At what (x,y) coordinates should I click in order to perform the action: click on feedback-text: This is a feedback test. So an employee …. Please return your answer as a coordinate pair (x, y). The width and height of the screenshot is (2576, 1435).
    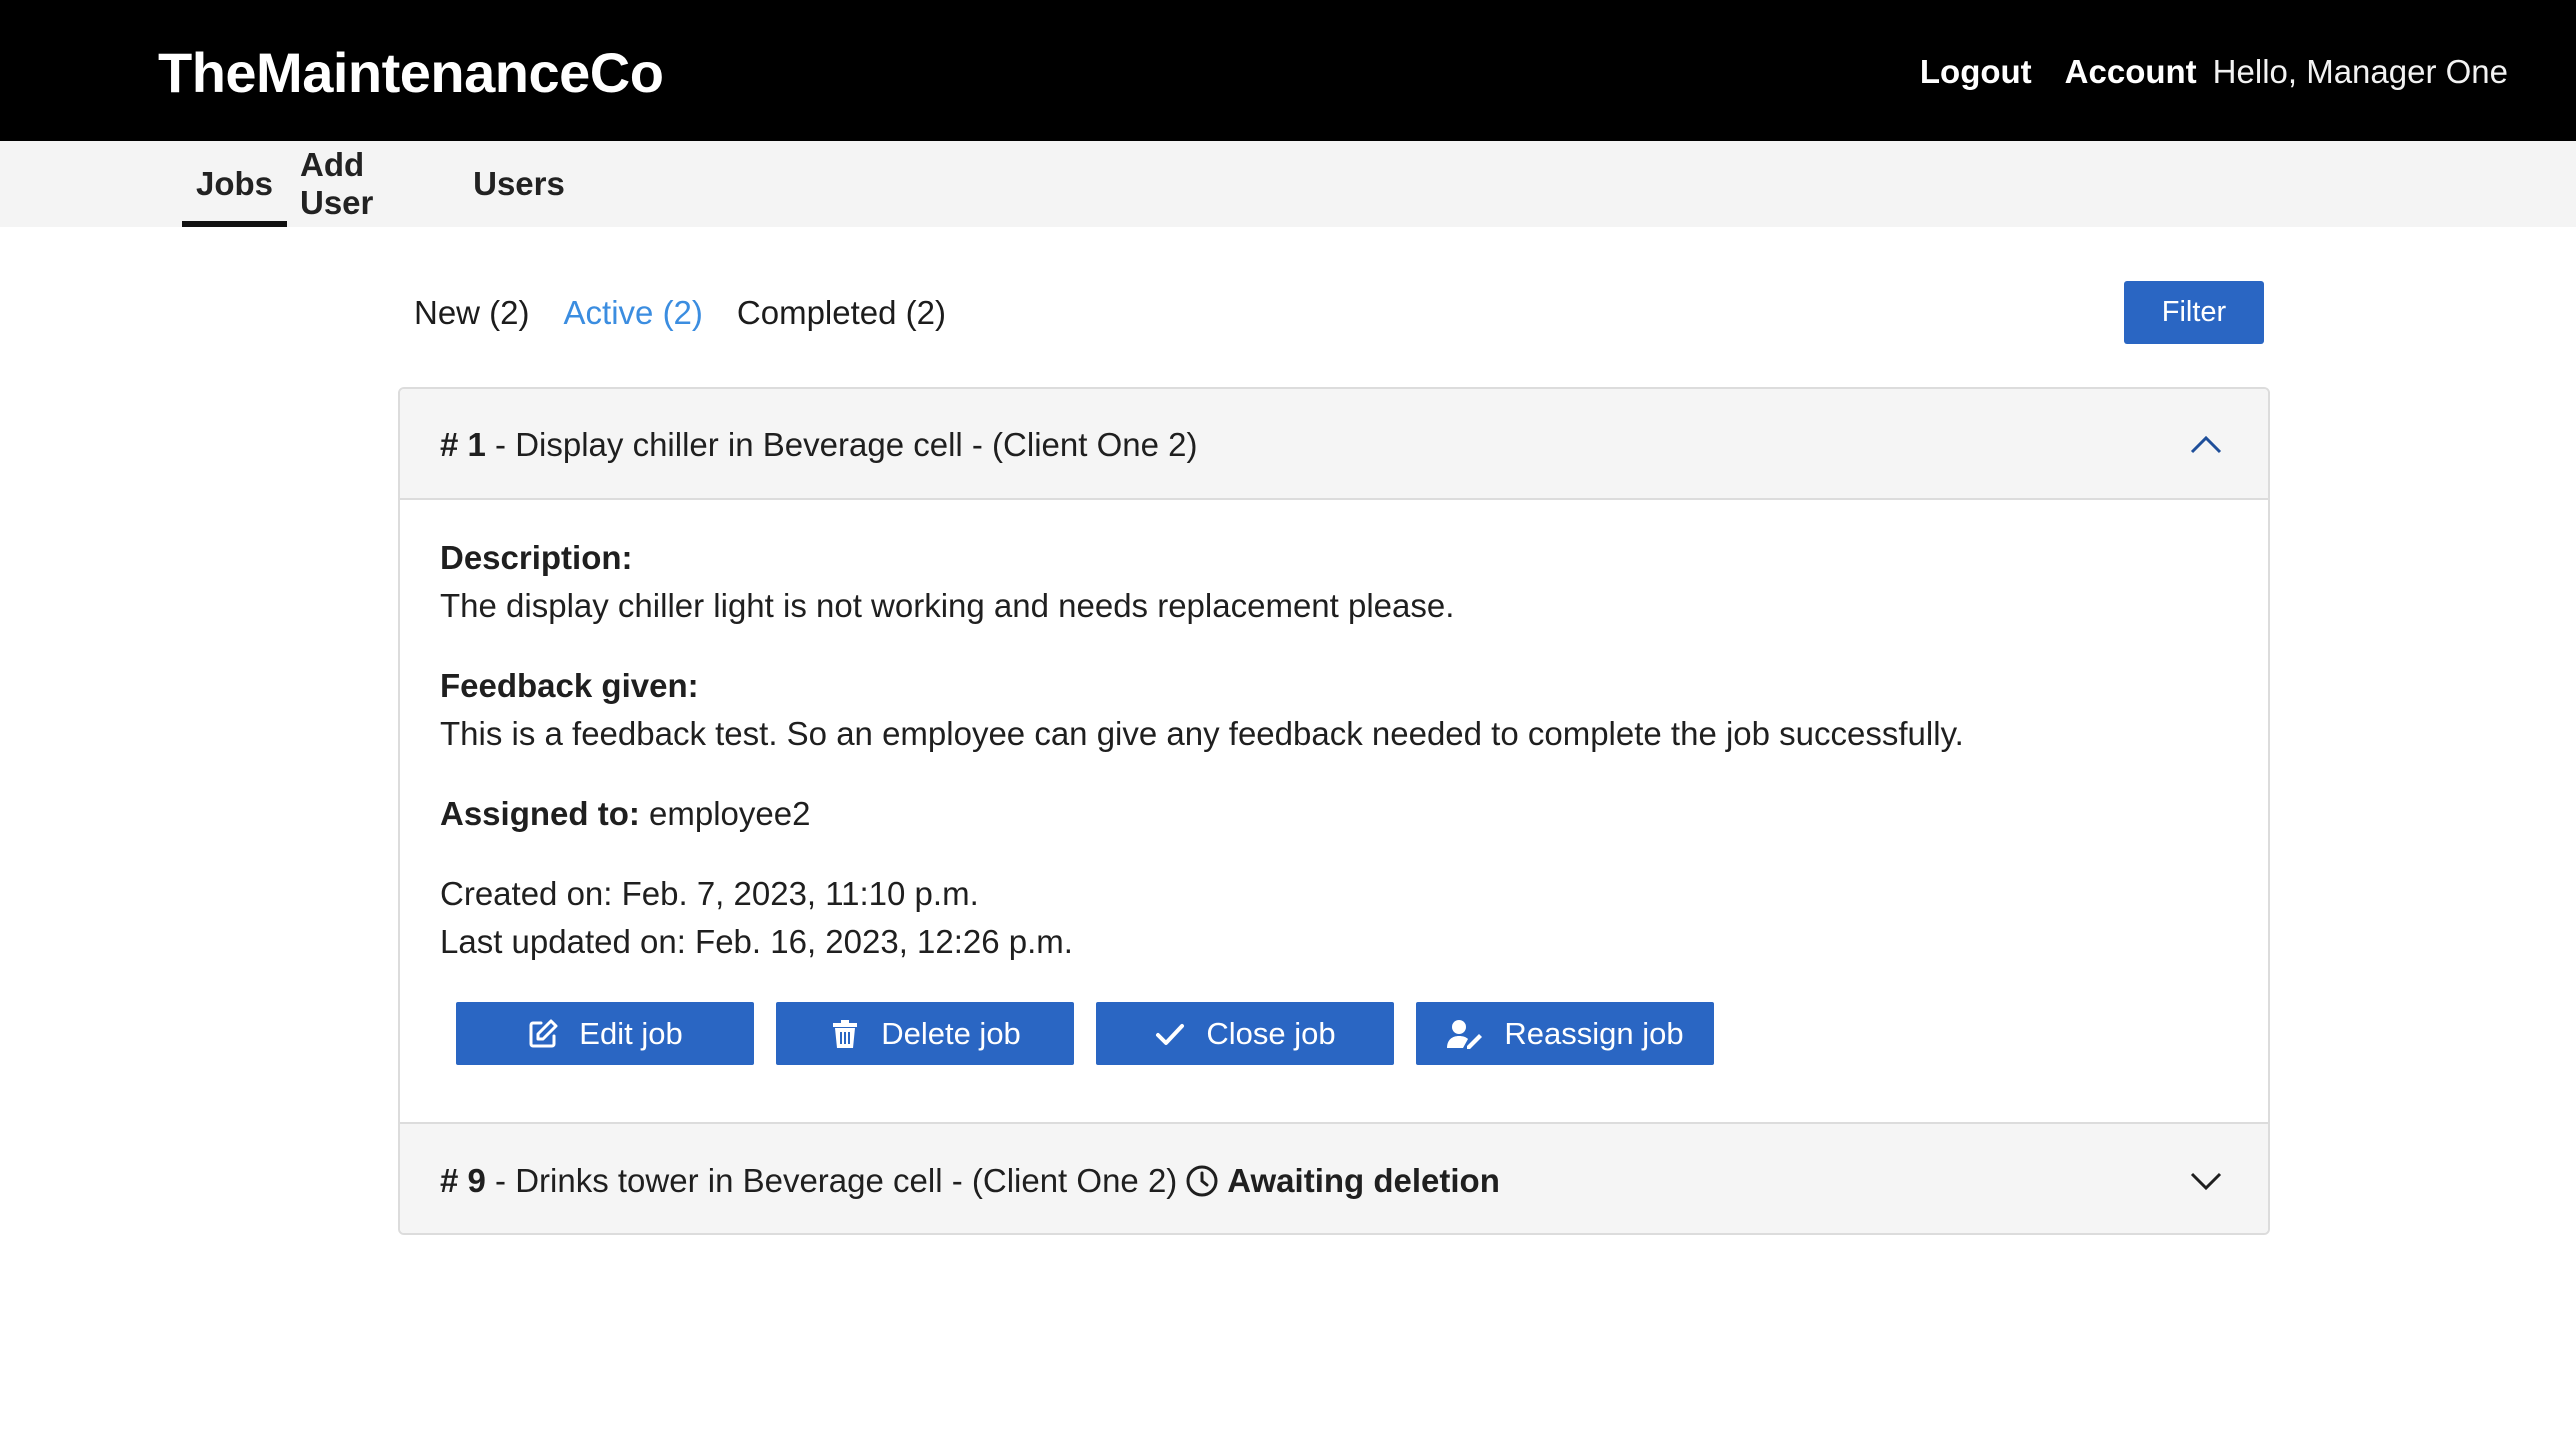
    Looking at the image, I should click on (1202, 733).